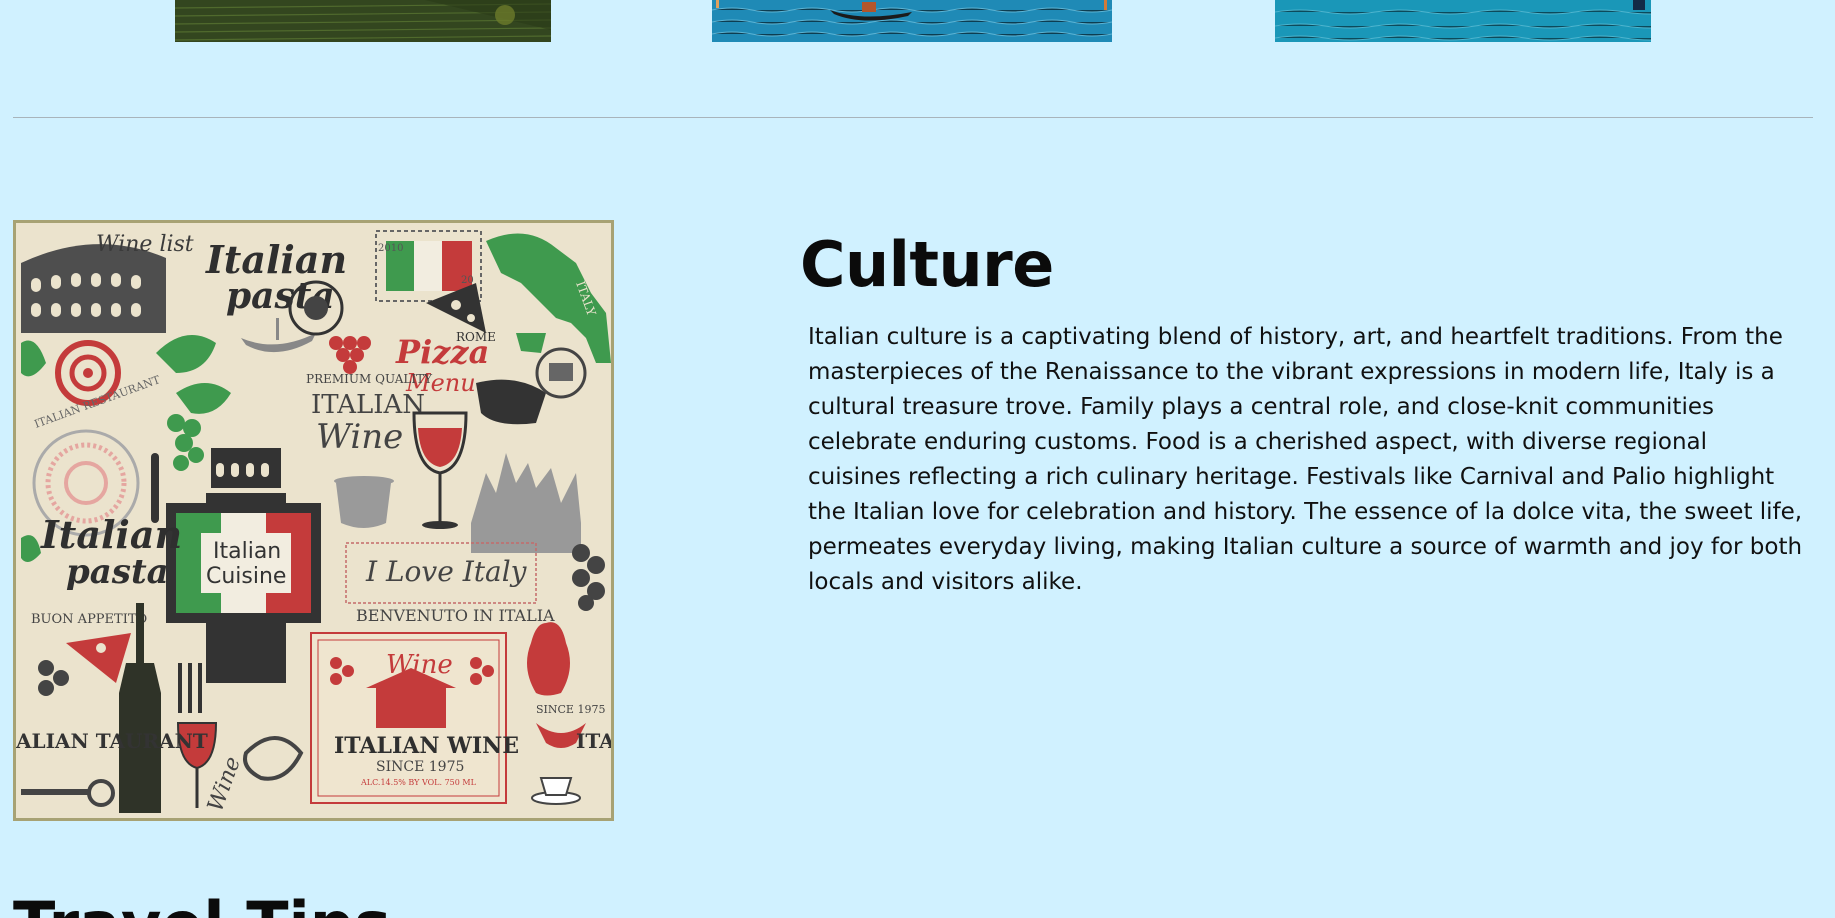  What do you see at coordinates (363, 21) in the screenshot?
I see `vineyard-photo` at bounding box center [363, 21].